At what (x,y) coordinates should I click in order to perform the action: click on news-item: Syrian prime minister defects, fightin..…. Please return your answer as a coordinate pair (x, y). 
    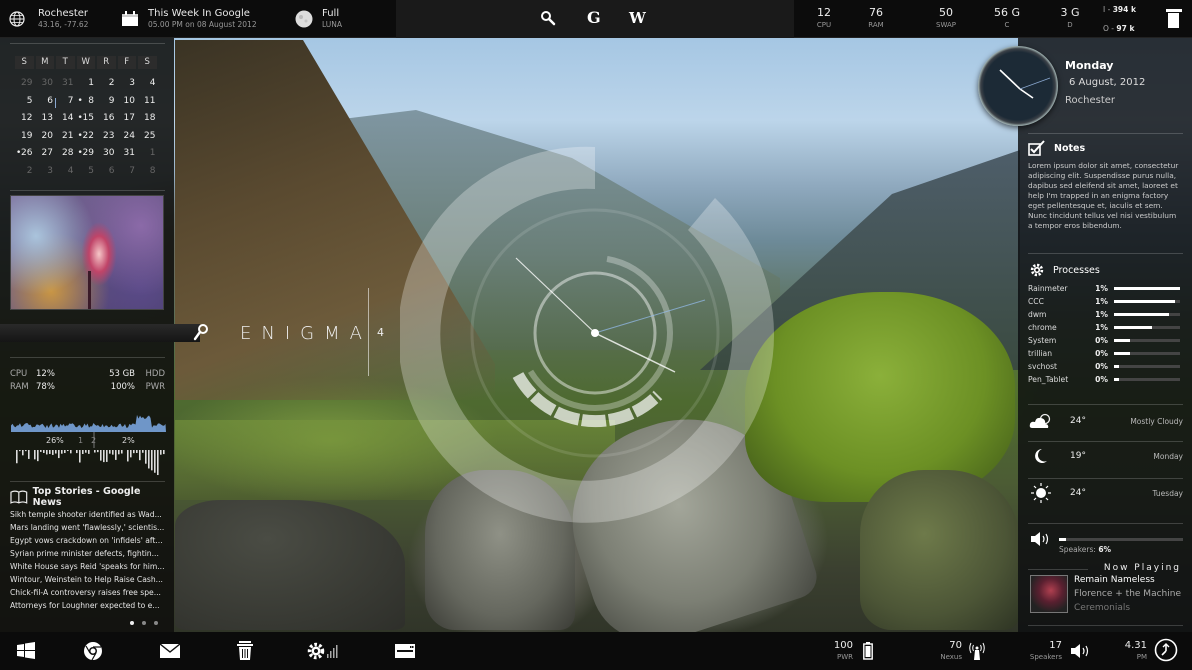
    Looking at the image, I should click on (90, 553).